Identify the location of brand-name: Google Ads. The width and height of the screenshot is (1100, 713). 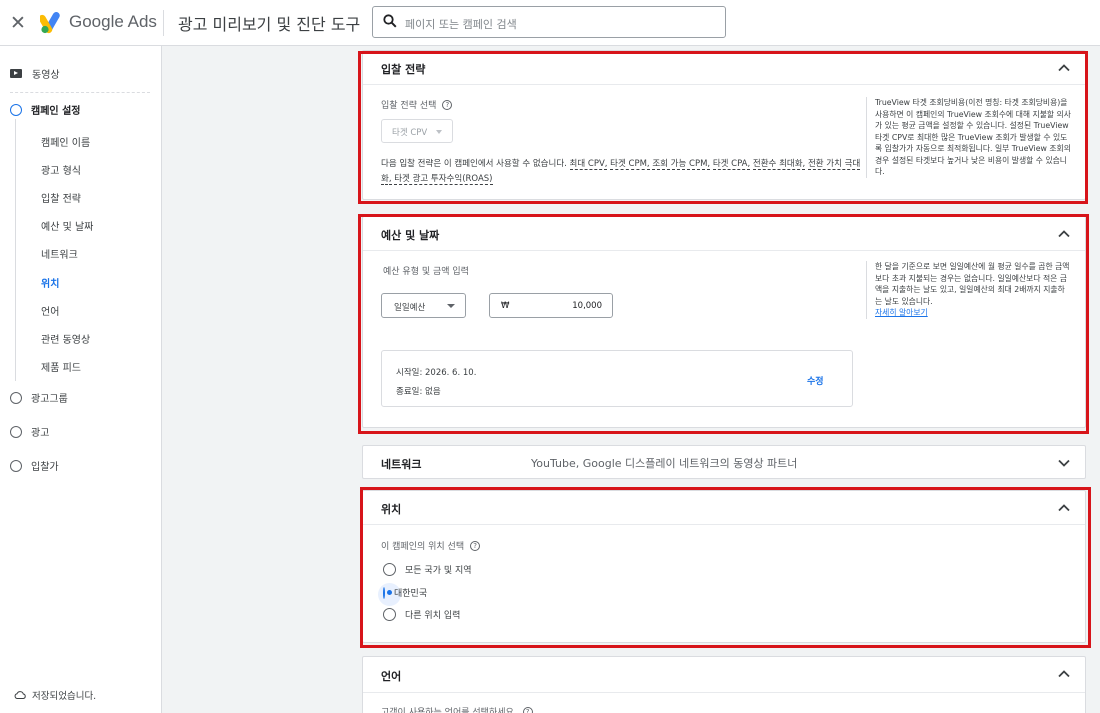
(113, 21).